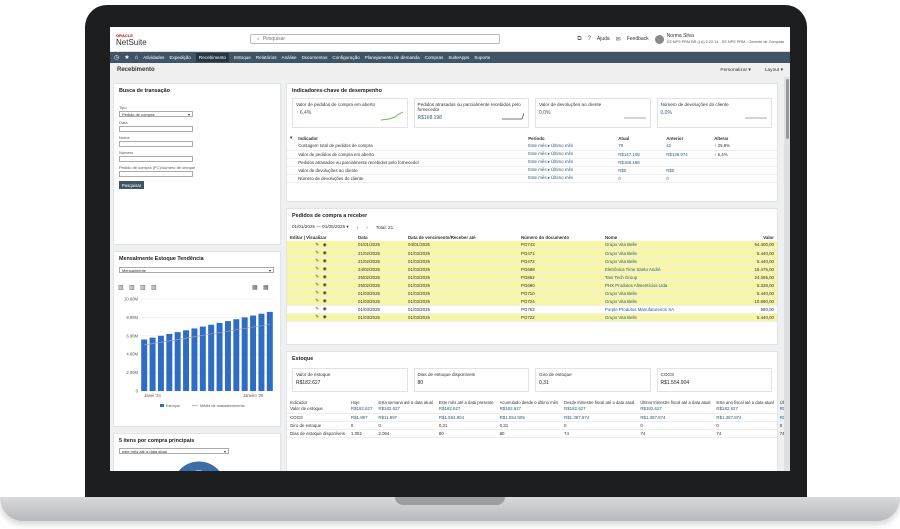 The image size is (900, 529). Describe the element at coordinates (266, 288) in the screenshot. I see `expand-icon: ▦` at that location.